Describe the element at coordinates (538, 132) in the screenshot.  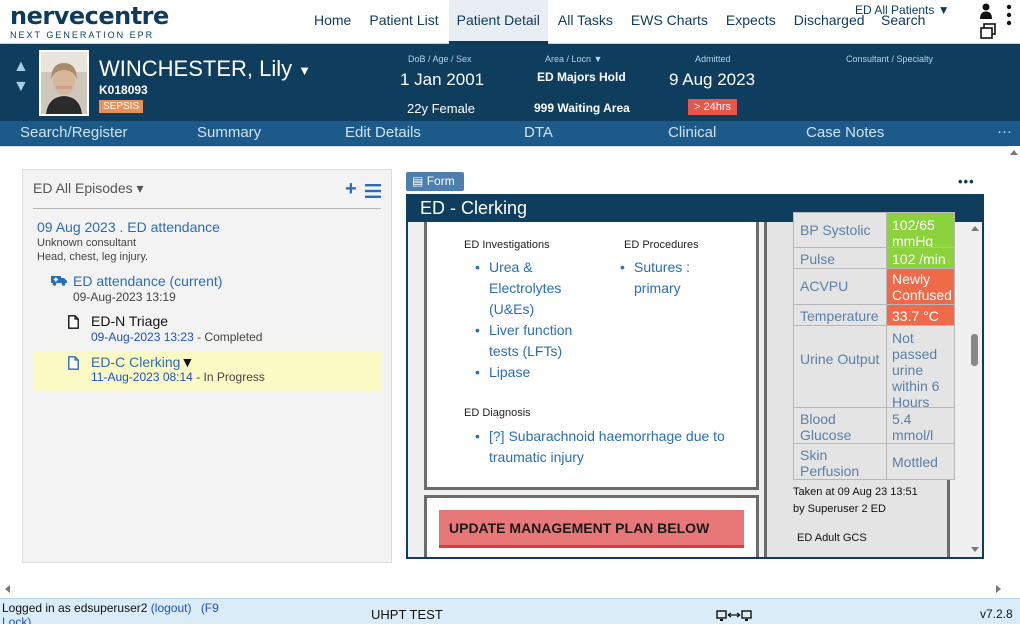
I see `tab-dta: DTA` at that location.